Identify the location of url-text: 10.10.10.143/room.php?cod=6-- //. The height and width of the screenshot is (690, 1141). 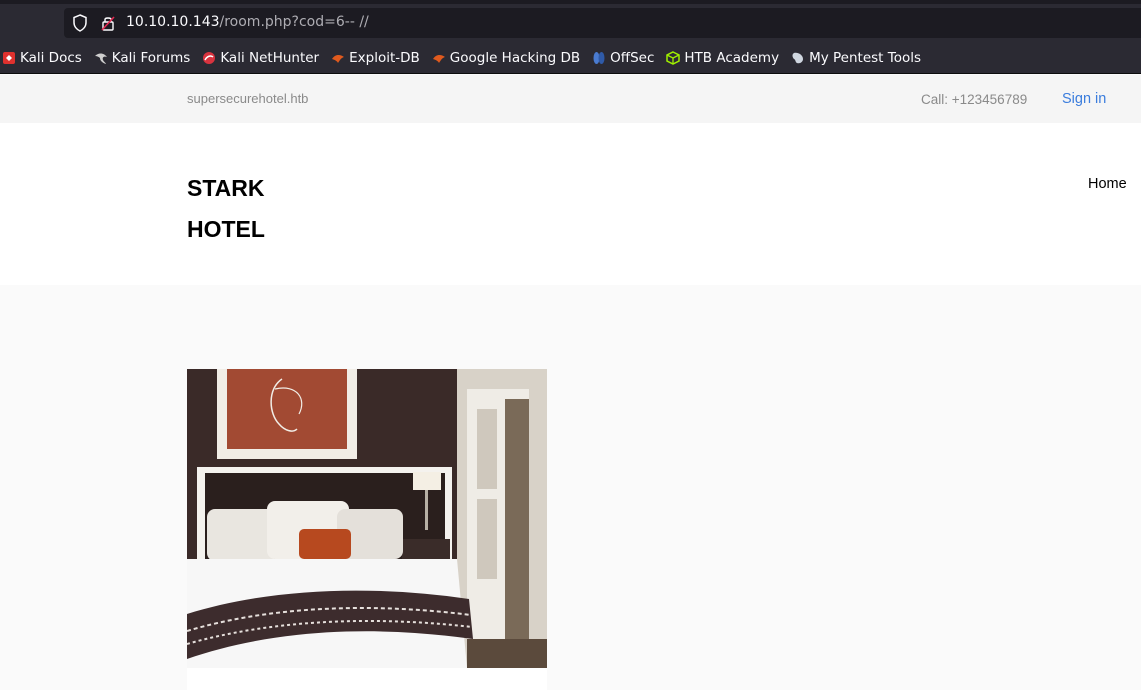
(247, 22).